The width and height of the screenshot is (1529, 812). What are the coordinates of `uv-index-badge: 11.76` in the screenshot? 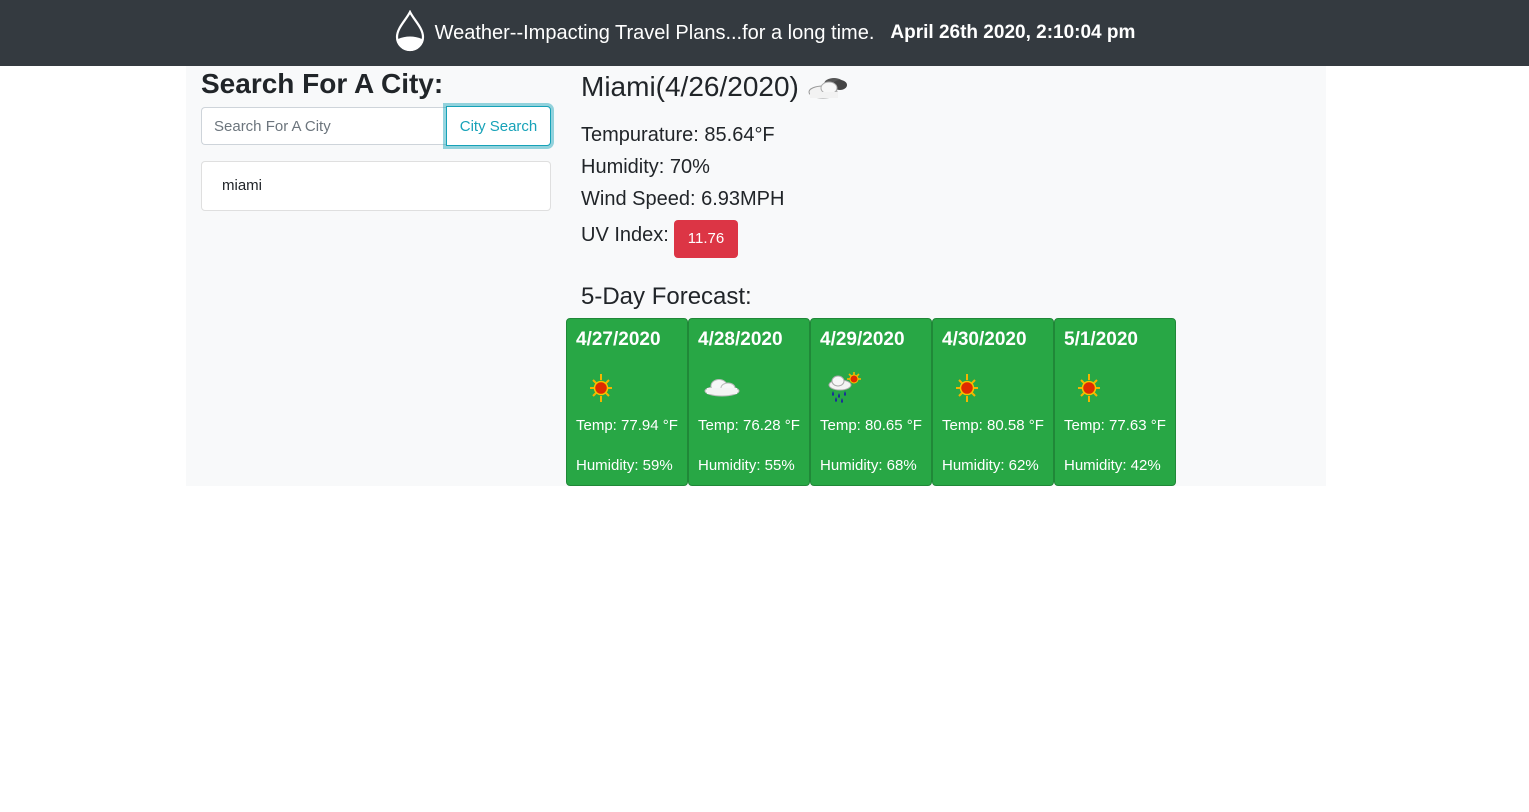 It's located at (706, 239).